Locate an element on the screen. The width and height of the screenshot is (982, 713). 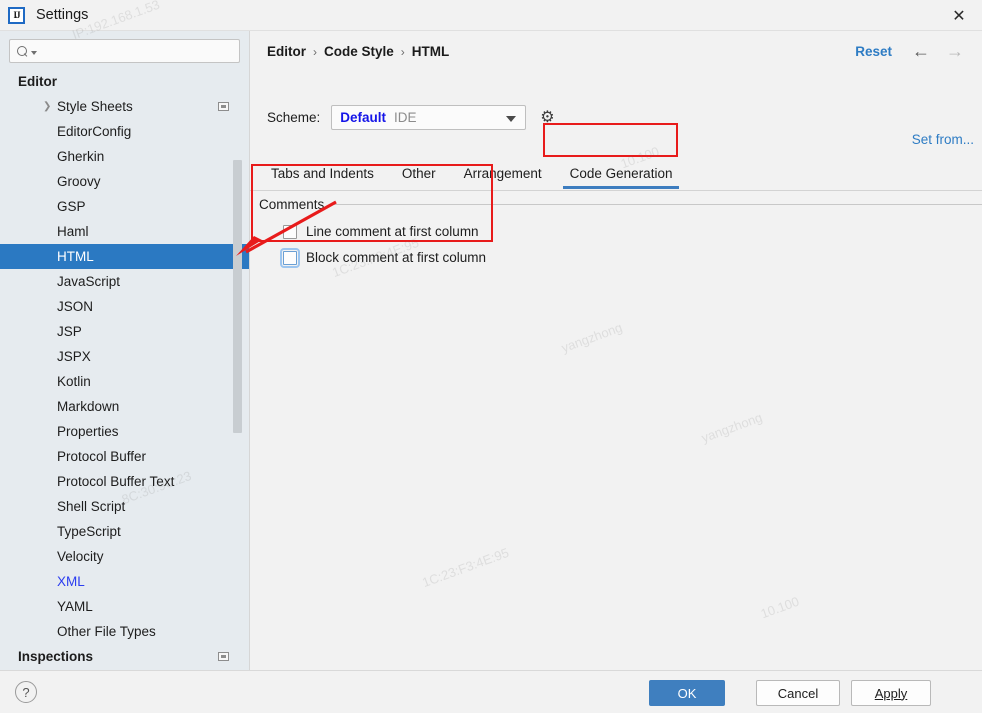
sidebar-item-velocity: Velocity is located at coordinates (124, 556).